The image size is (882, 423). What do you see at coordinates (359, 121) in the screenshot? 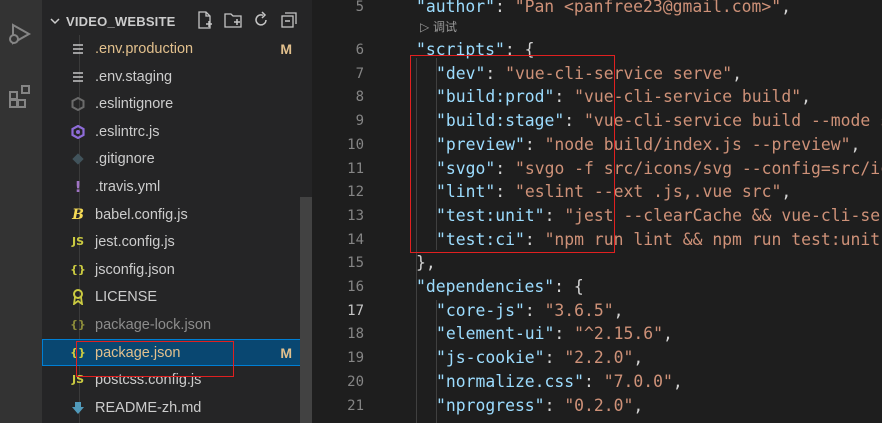
I see `line-number: 9` at bounding box center [359, 121].